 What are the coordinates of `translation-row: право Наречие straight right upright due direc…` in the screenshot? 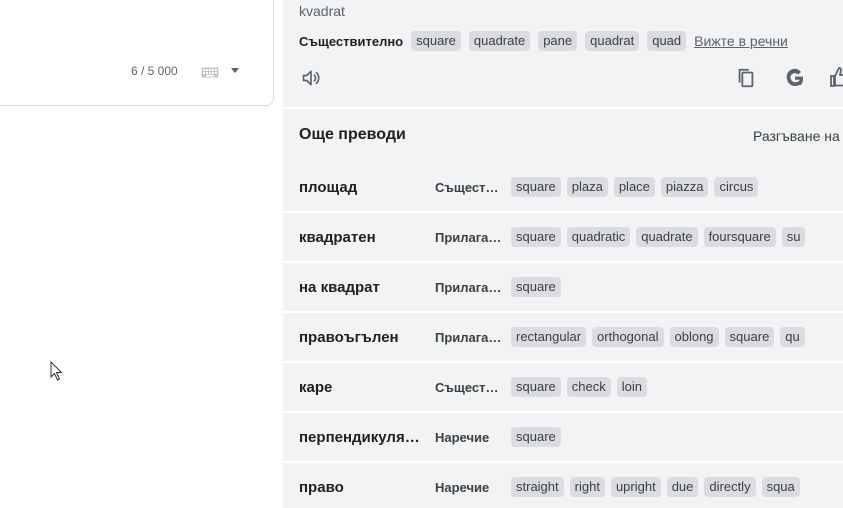 It's located at (563, 485).